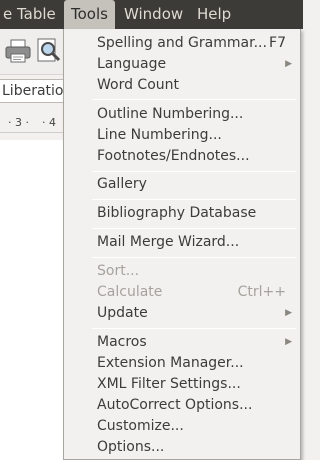  What do you see at coordinates (32, 123) in the screenshot?
I see `ruler: · 3 · · 4` at bounding box center [32, 123].